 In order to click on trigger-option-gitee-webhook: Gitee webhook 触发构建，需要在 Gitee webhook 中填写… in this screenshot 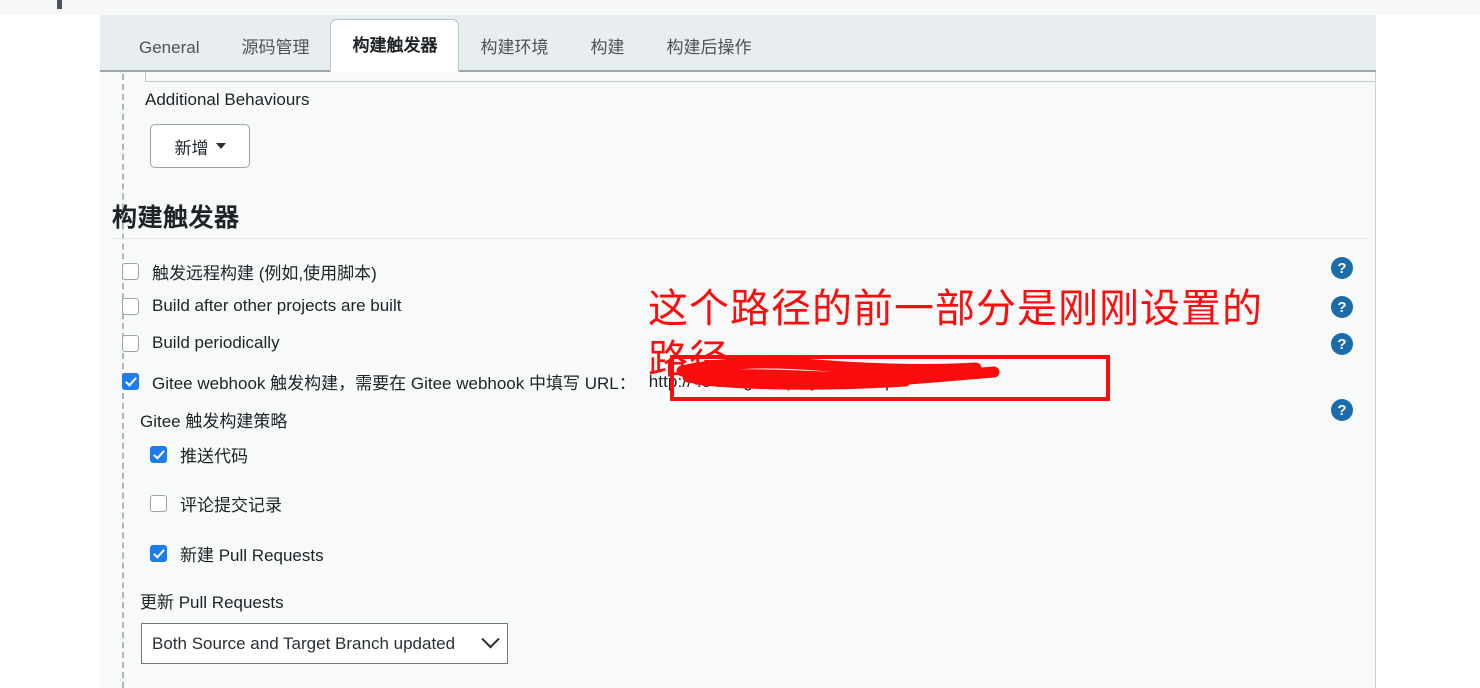, I will do `click(510, 381)`.